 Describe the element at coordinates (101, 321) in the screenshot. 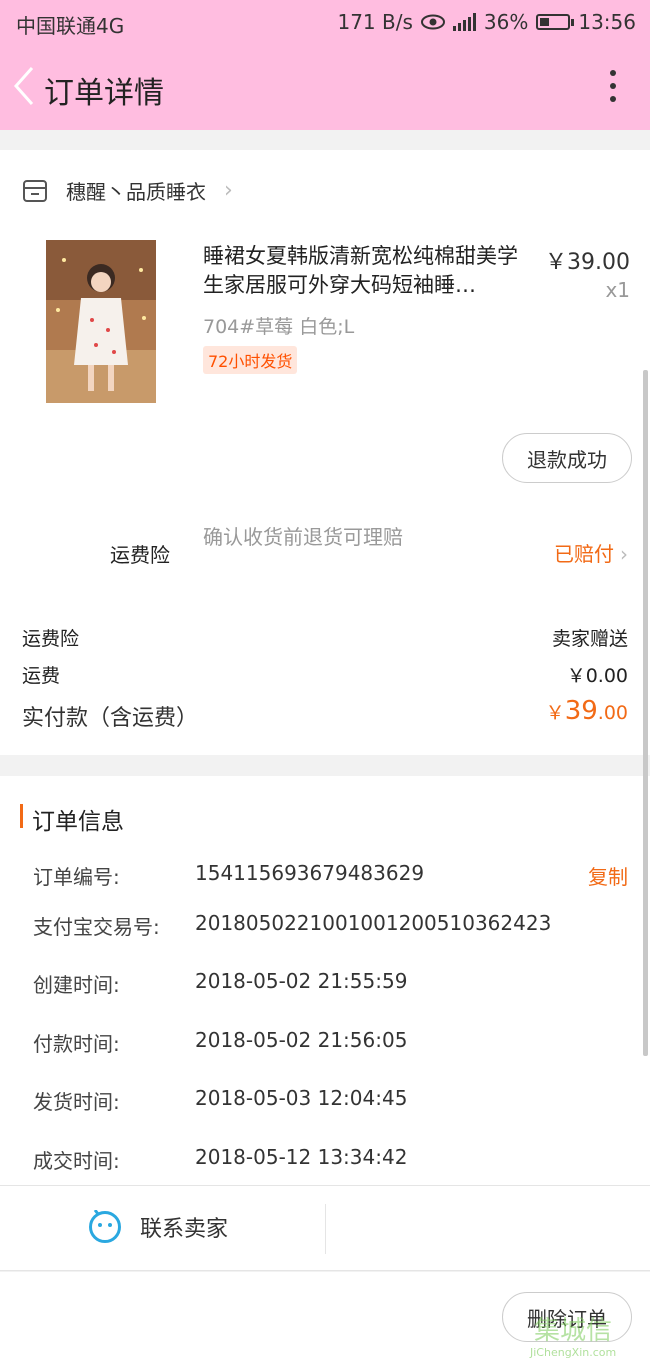

I see `product-thumbnail` at that location.